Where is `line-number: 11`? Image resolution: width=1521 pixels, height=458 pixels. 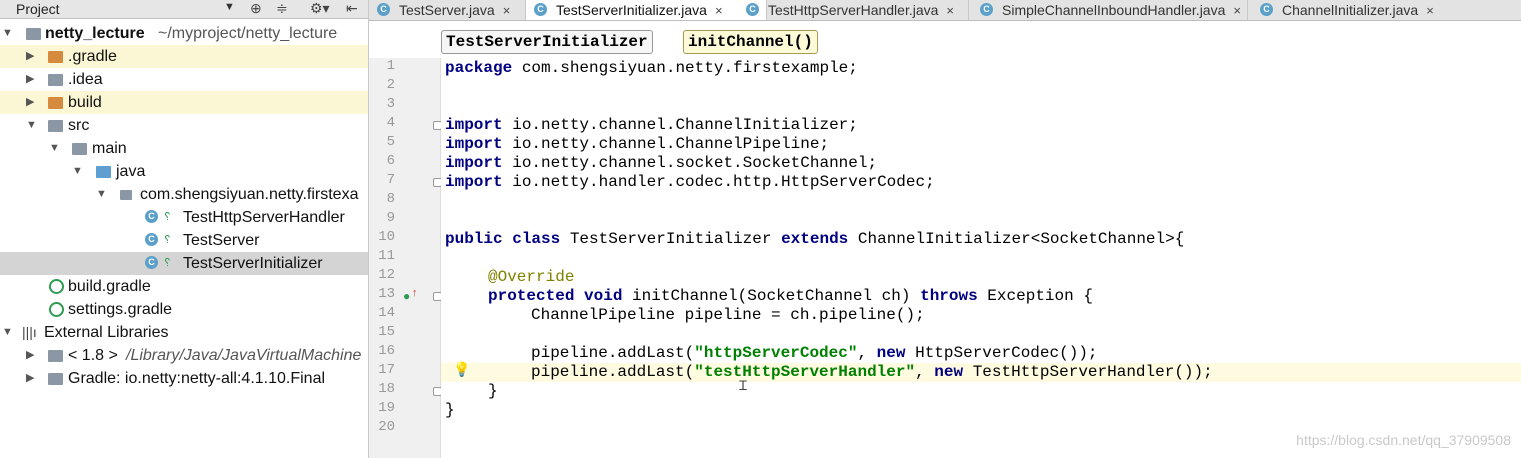
line-number: 11 is located at coordinates (386, 256).